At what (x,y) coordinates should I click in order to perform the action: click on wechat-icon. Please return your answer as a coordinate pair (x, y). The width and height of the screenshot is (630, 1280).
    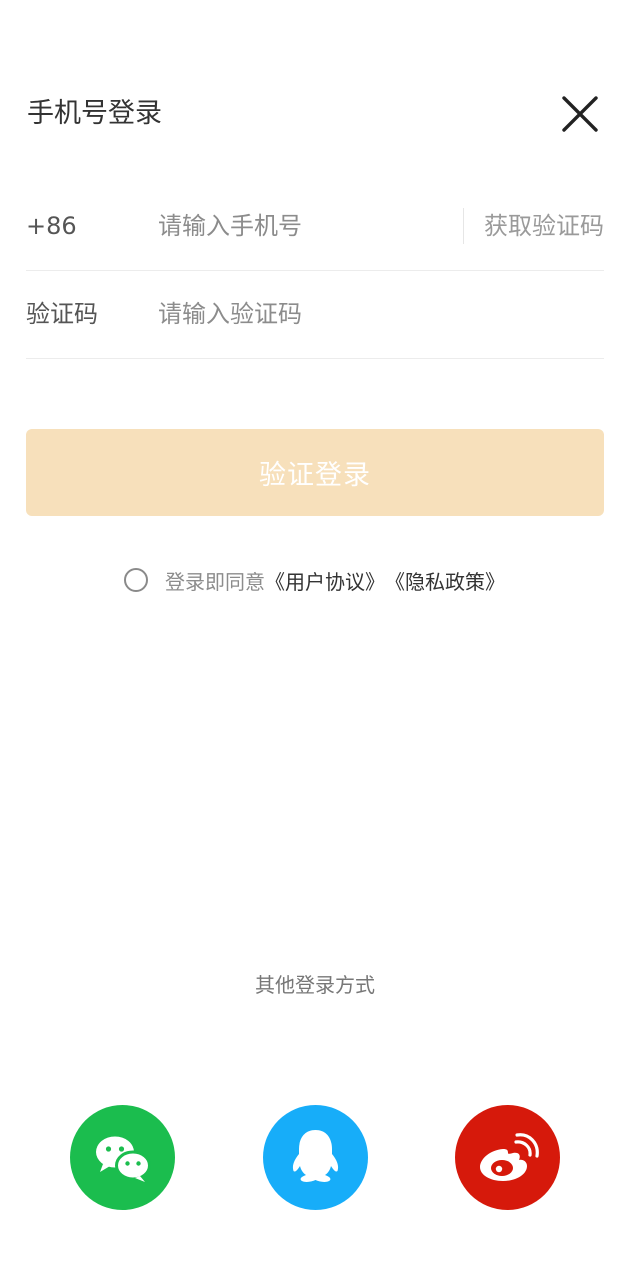
    Looking at the image, I should click on (122, 1157).